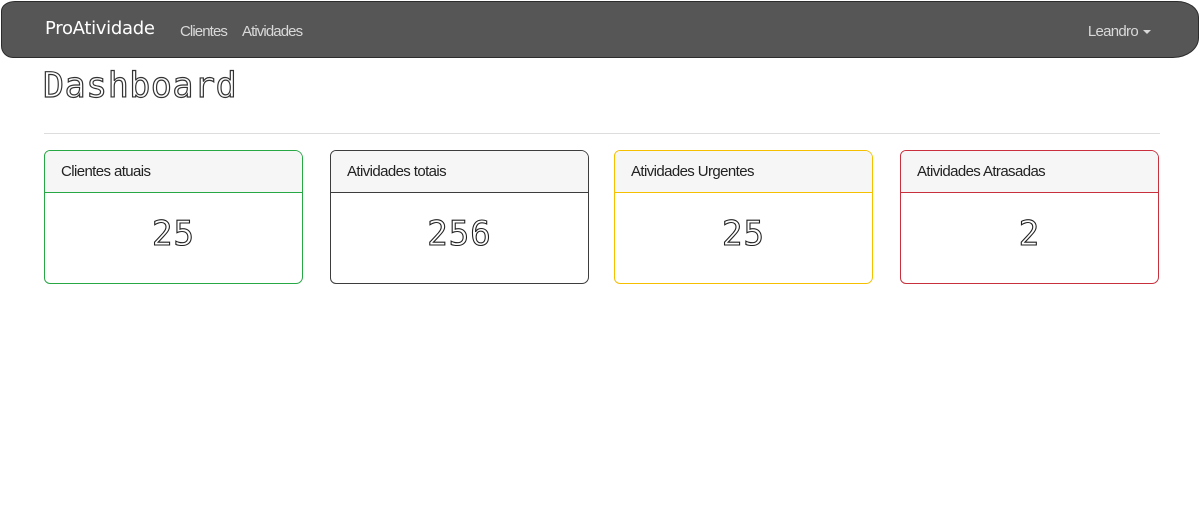 This screenshot has width=1202, height=528. I want to click on top-navbar: ProAtividade Clientes Atividades Leandro, so click(600, 29).